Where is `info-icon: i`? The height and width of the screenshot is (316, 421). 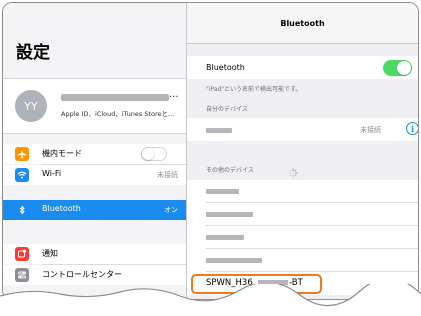 info-icon: i is located at coordinates (412, 128).